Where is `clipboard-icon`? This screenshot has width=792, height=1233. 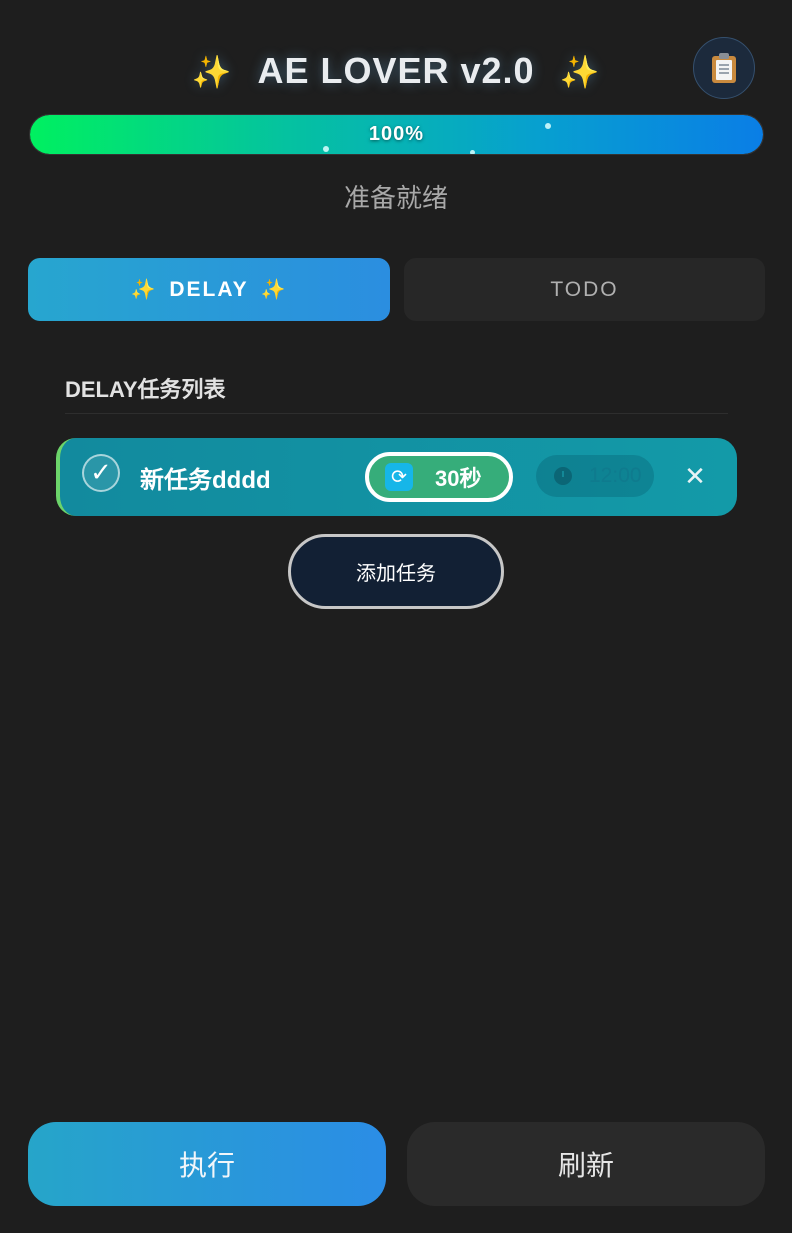 clipboard-icon is located at coordinates (724, 68).